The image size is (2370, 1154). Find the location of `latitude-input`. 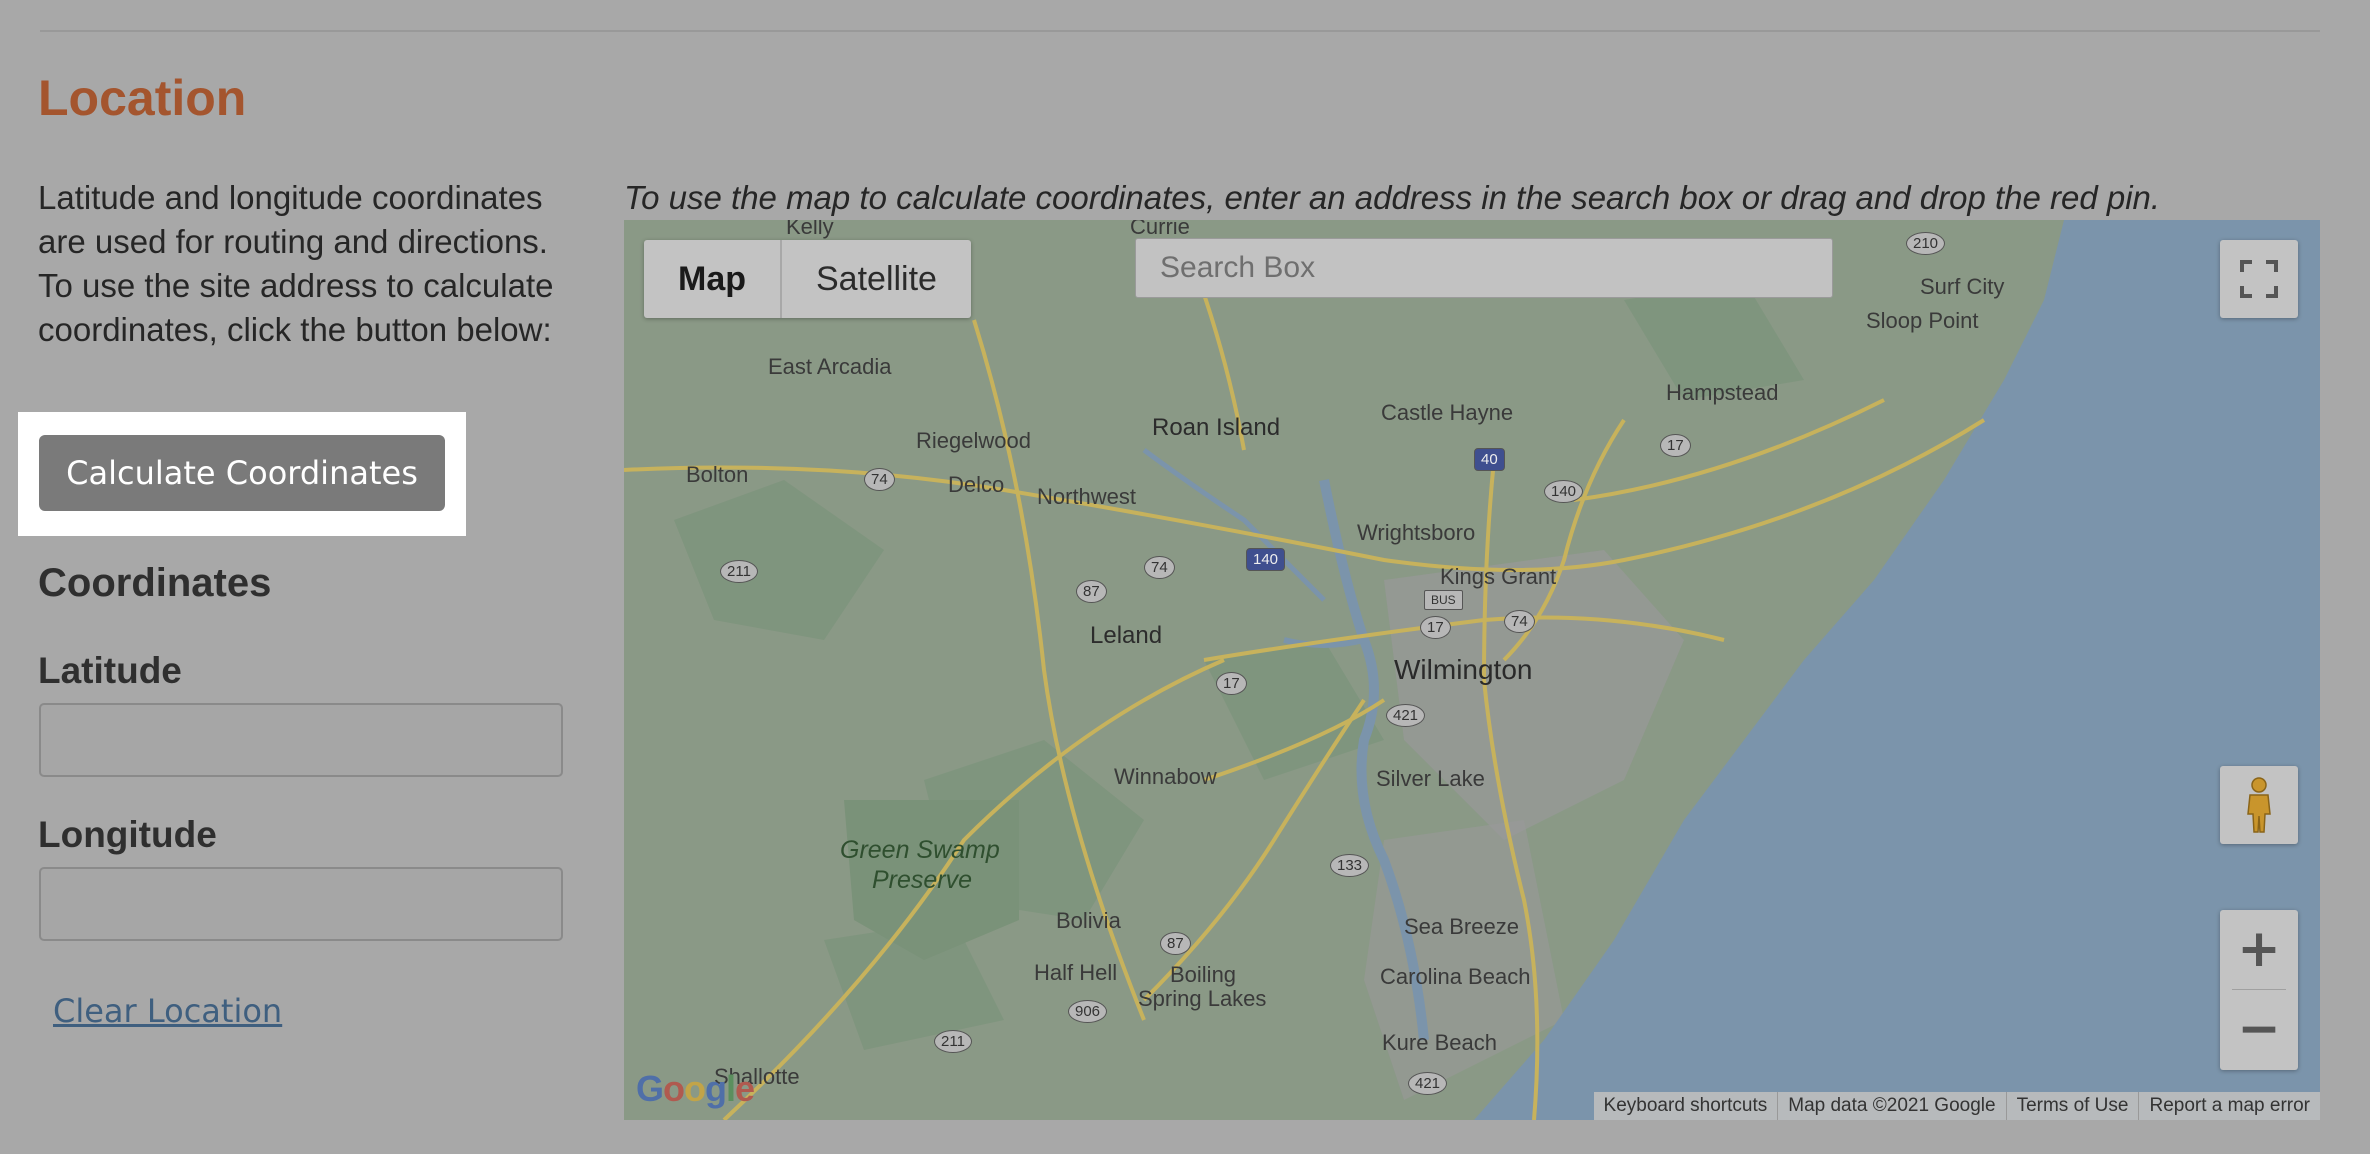

latitude-input is located at coordinates (301, 740).